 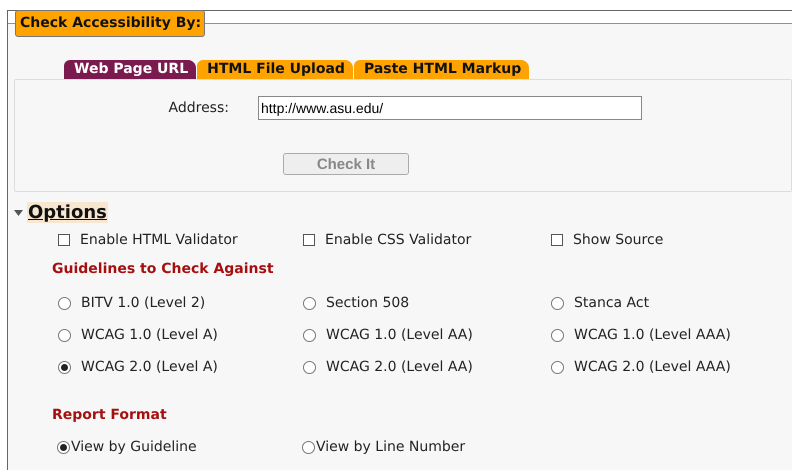 I want to click on checkbox-label: Enable CSS Validator, so click(x=398, y=240).